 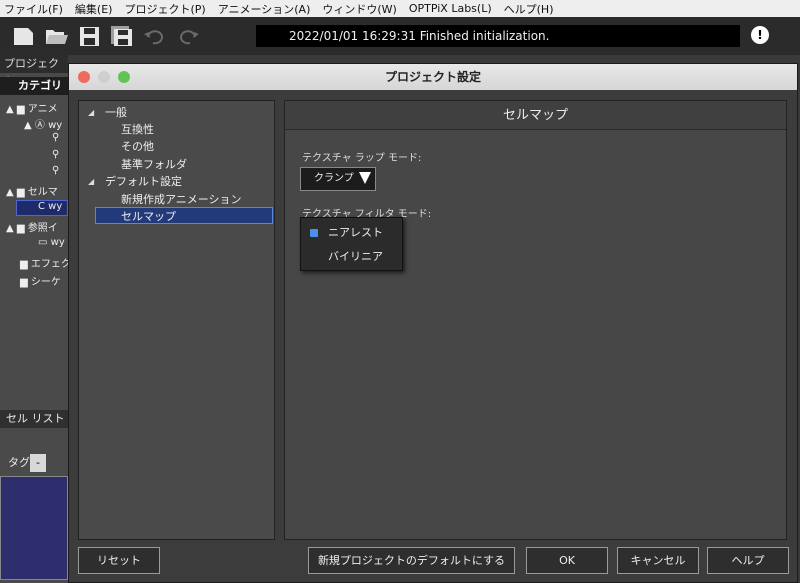 What do you see at coordinates (39, 125) in the screenshot?
I see `a-icon: Ⓐ` at bounding box center [39, 125].